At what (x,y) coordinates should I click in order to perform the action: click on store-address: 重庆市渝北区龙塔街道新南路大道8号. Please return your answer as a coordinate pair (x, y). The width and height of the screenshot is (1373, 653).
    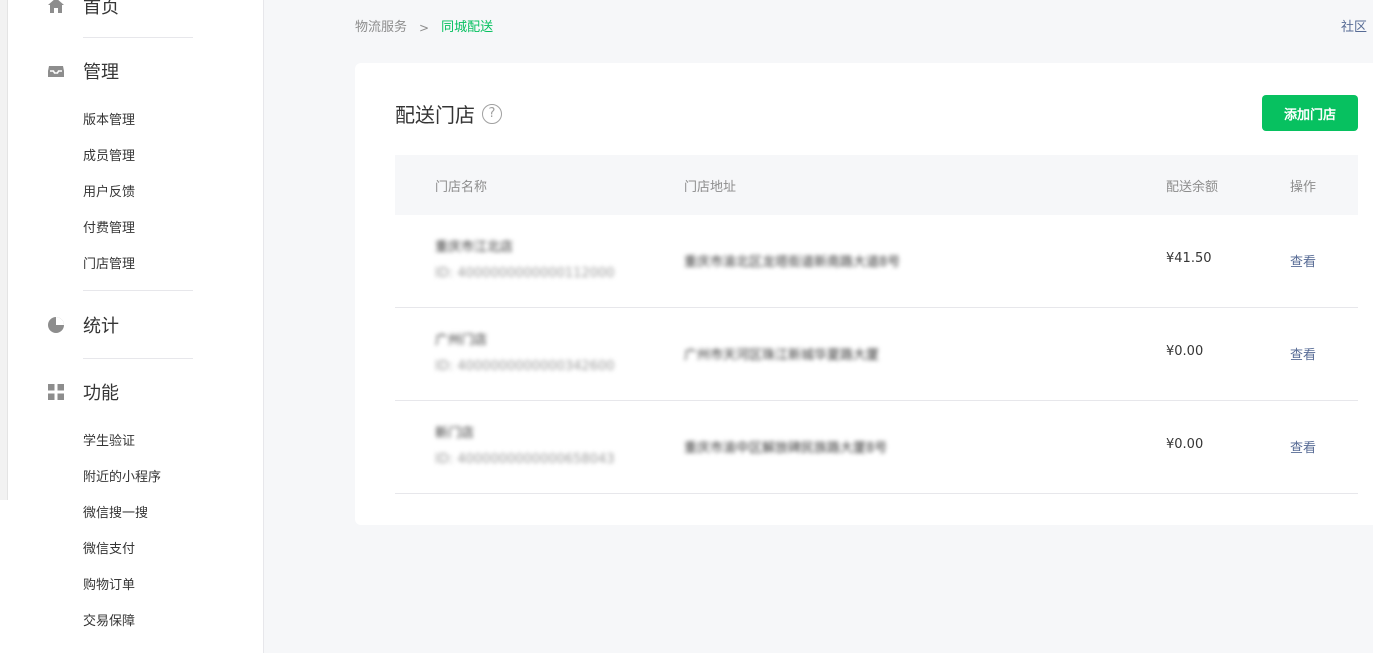
    Looking at the image, I should click on (792, 262).